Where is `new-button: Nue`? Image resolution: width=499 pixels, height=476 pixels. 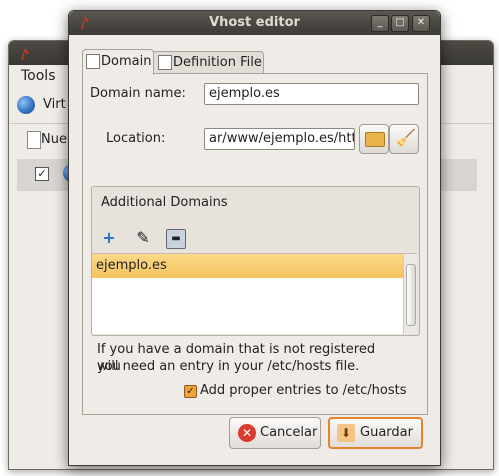 new-button: Nue is located at coordinates (54, 139).